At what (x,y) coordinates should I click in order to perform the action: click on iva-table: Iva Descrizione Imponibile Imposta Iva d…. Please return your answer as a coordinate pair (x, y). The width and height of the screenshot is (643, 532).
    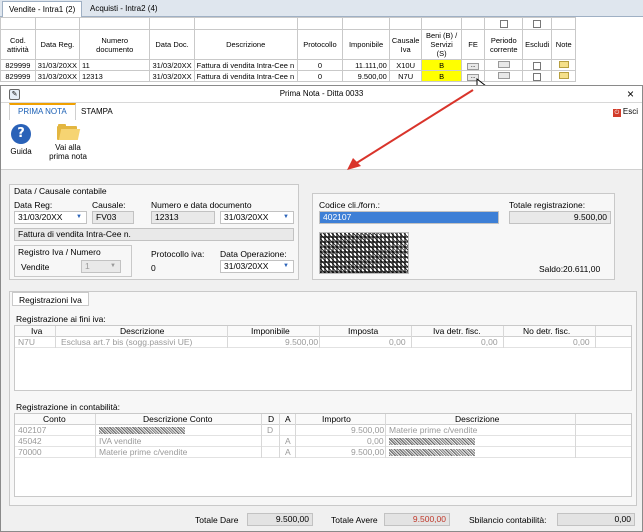
    Looking at the image, I should click on (323, 358).